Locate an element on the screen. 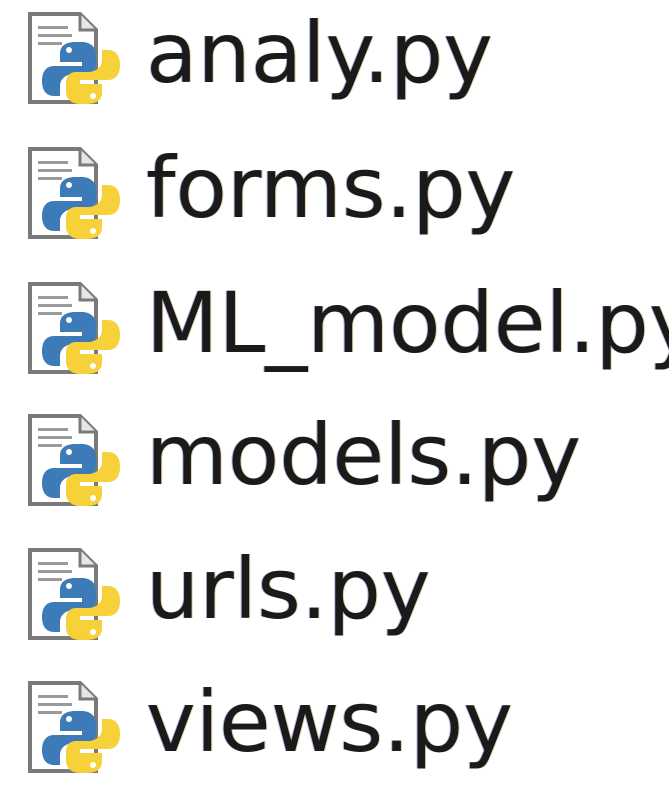 The image size is (669, 797). file-name: ML_model.py is located at coordinates (407, 323).